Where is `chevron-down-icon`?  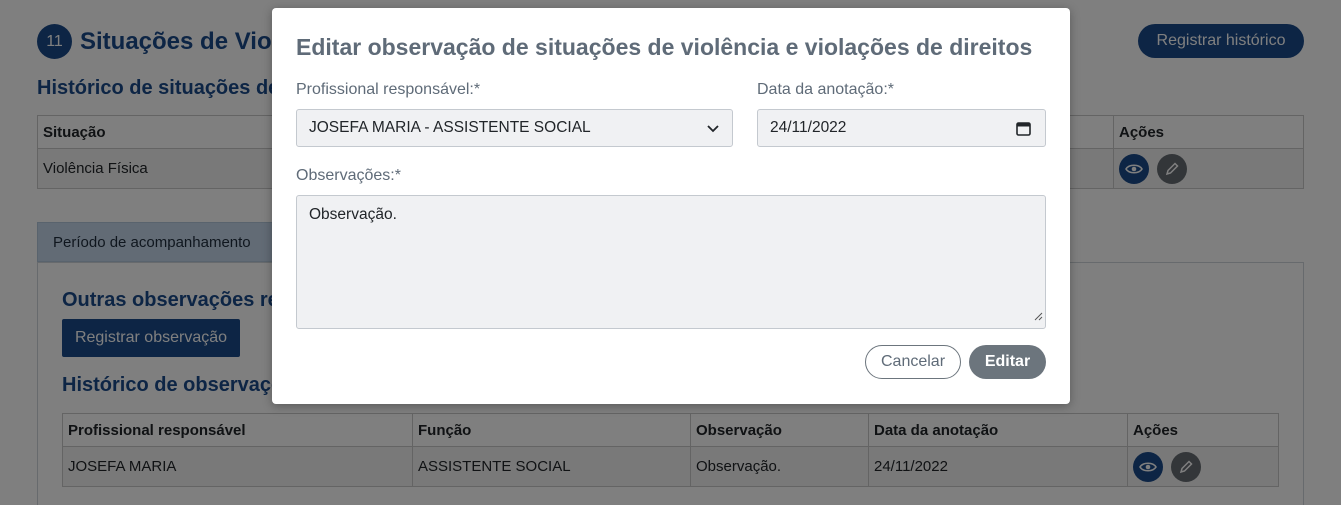
chevron-down-icon is located at coordinates (713, 130).